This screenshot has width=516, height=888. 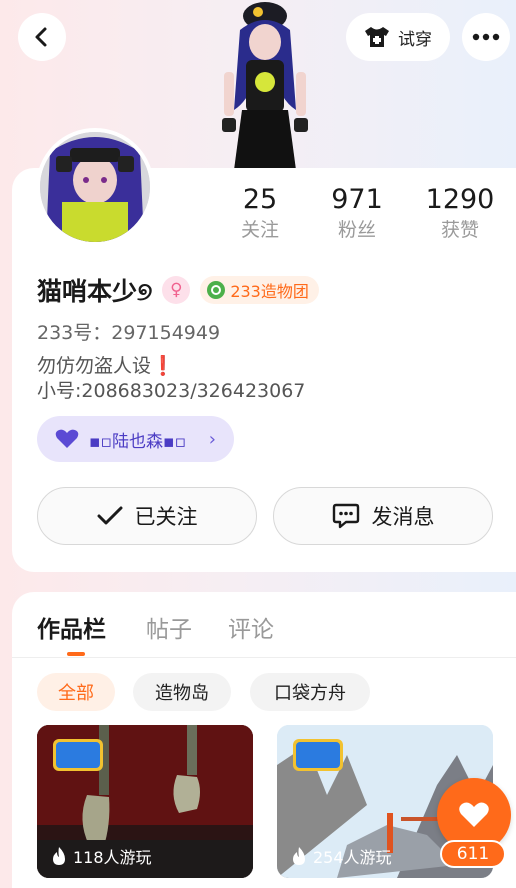 What do you see at coordinates (345, 516) in the screenshot?
I see `message-icon` at bounding box center [345, 516].